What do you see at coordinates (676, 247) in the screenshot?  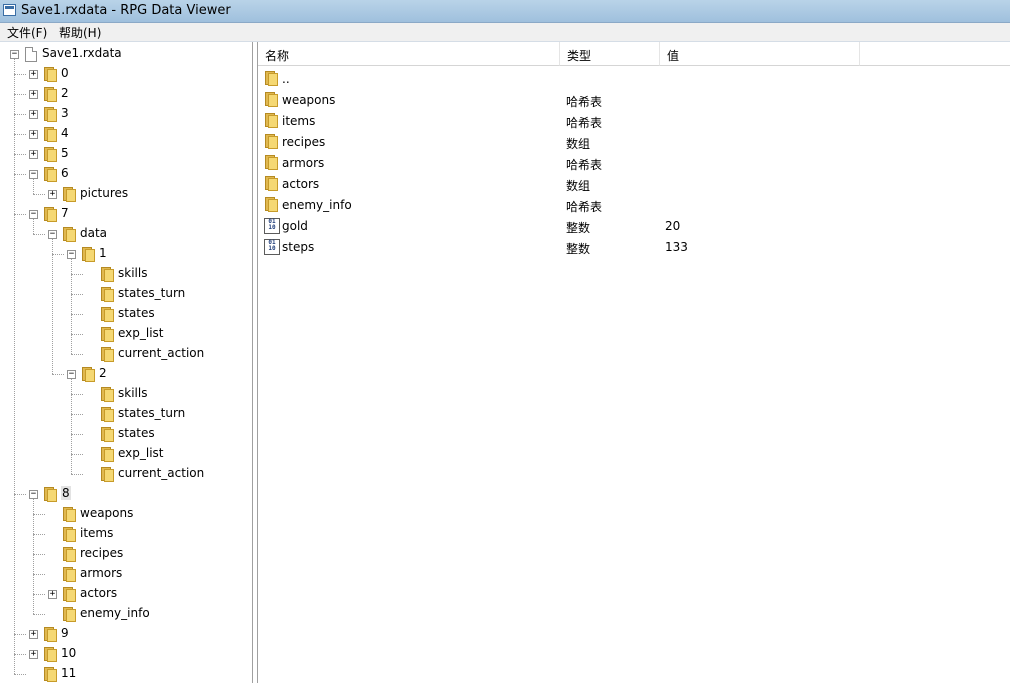 I see `list-cell-value: 133` at bounding box center [676, 247].